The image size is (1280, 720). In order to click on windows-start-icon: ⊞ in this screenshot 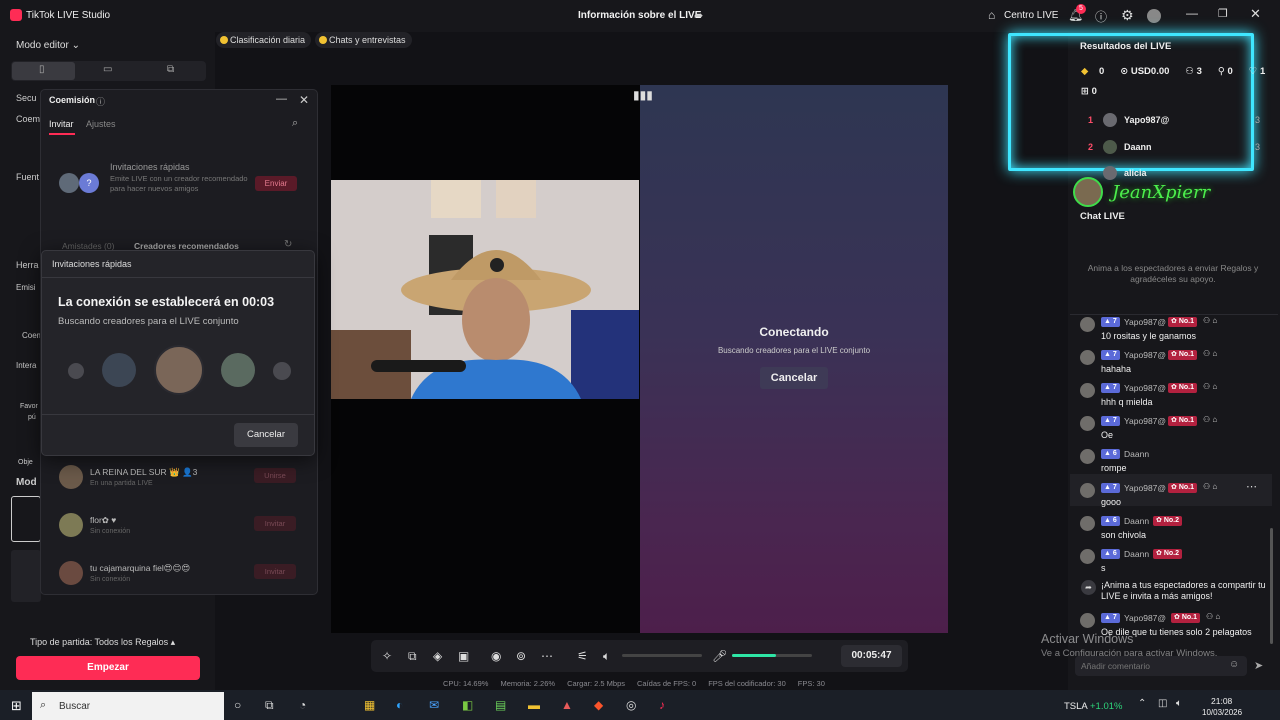, I will do `click(16, 706)`.